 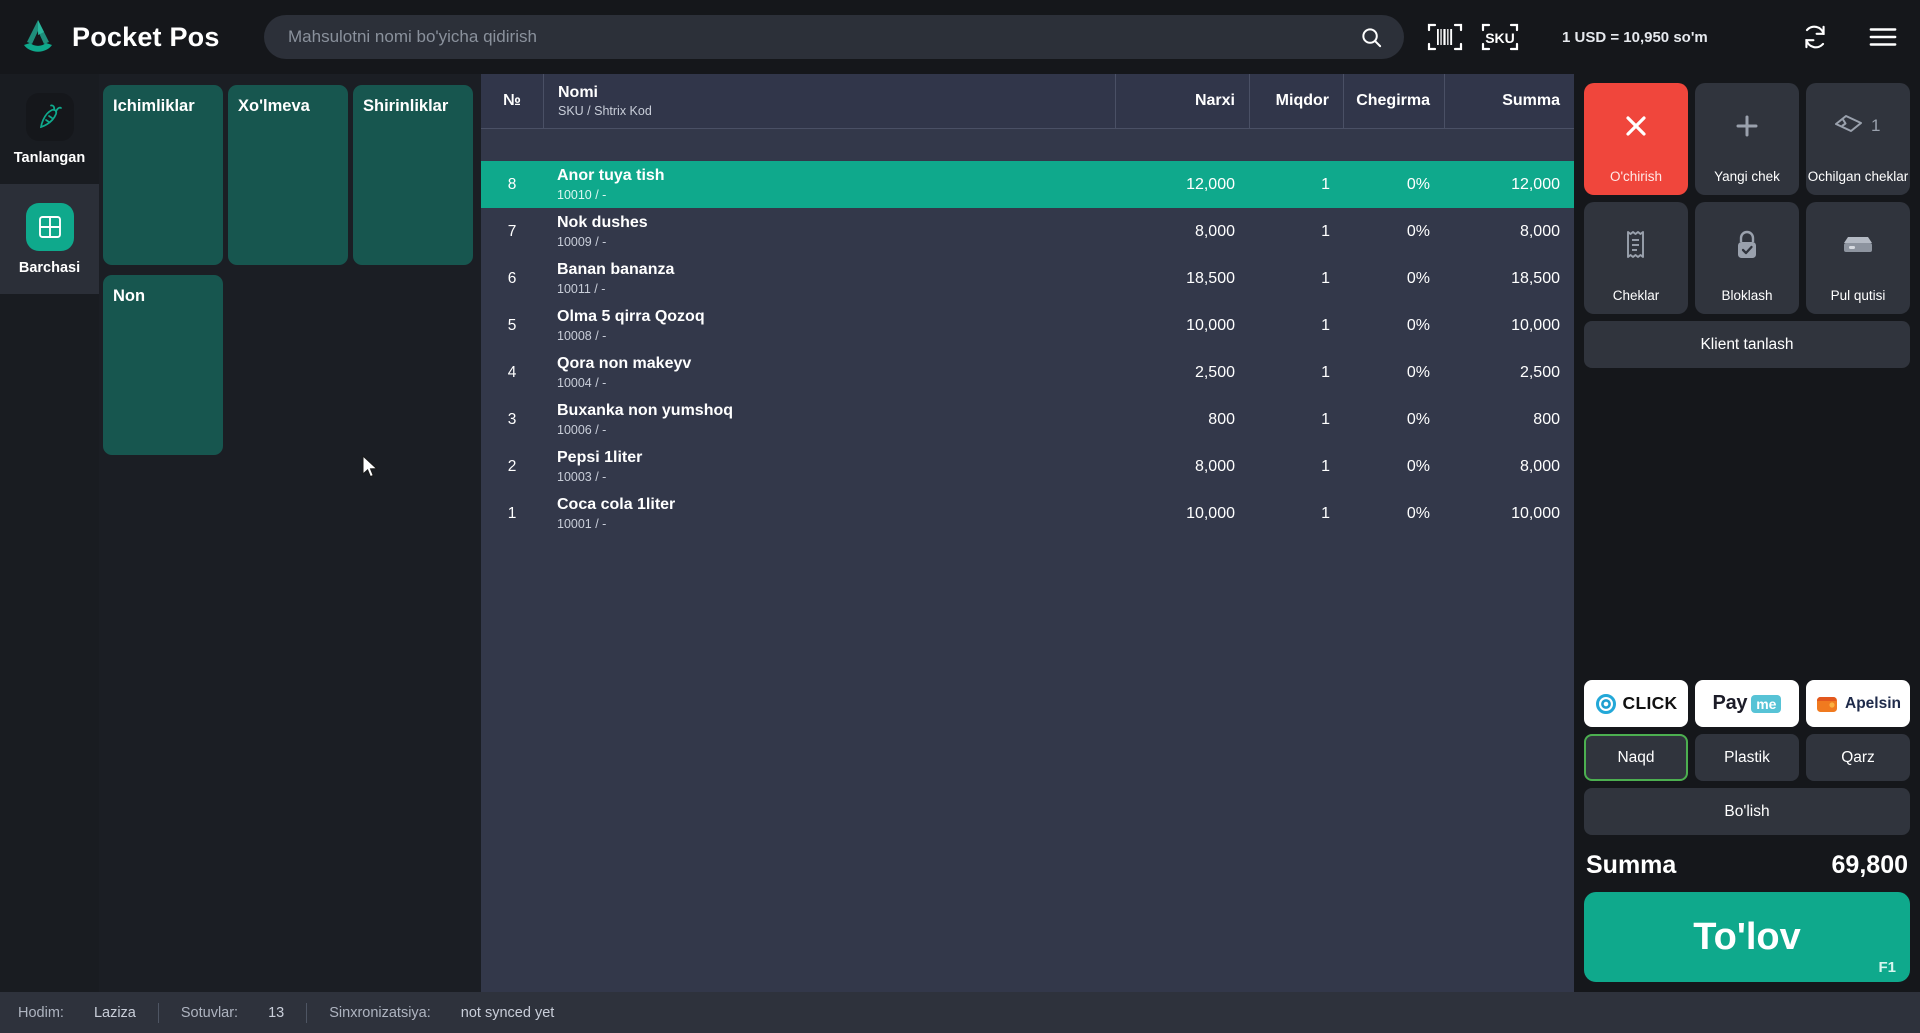 I want to click on split-payment-button: Bo'lish, so click(x=1747, y=811).